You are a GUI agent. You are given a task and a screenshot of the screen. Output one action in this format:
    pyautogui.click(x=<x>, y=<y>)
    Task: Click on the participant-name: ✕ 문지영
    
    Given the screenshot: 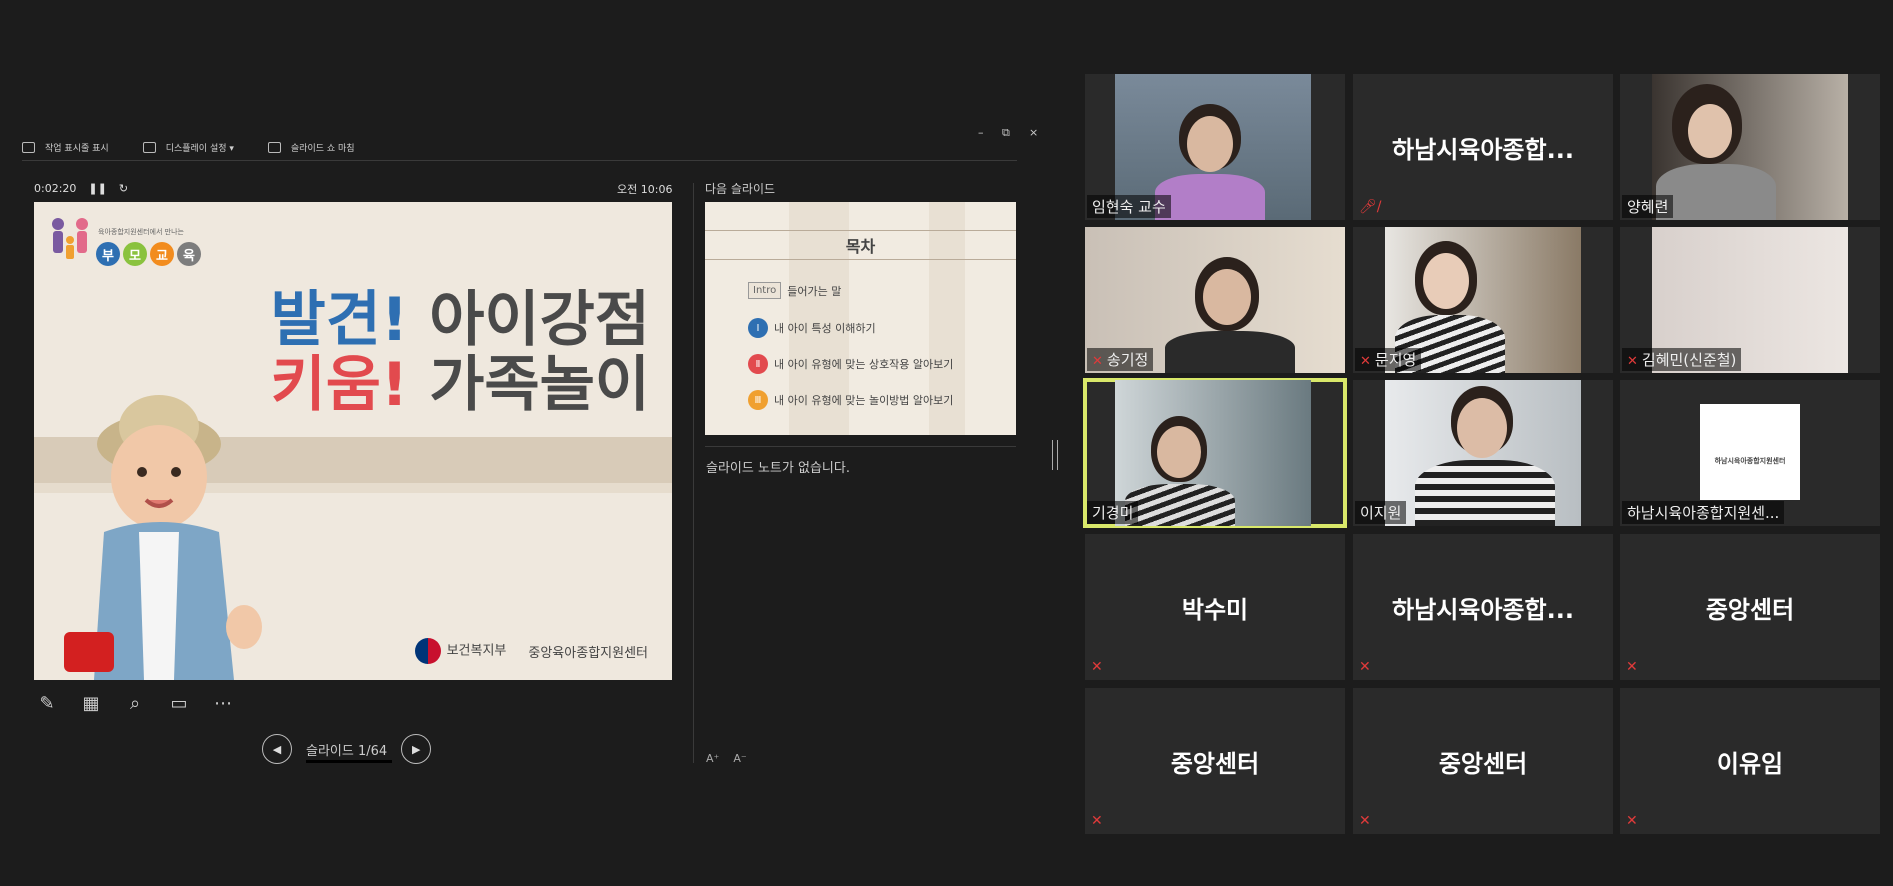 What is the action you would take?
    pyautogui.click(x=1388, y=359)
    